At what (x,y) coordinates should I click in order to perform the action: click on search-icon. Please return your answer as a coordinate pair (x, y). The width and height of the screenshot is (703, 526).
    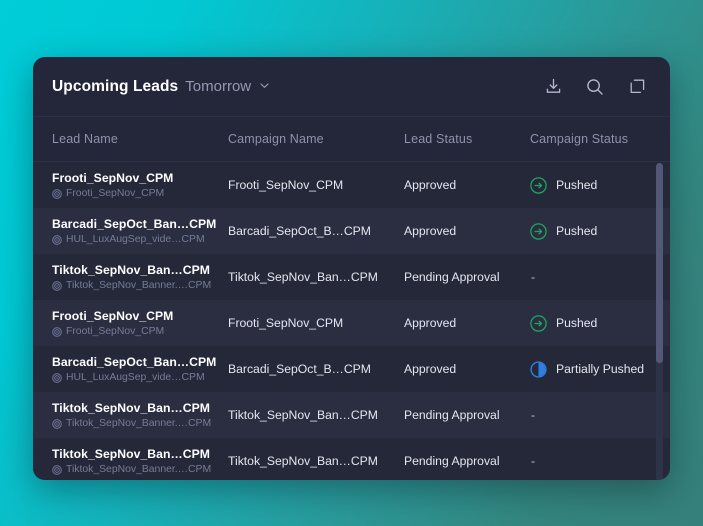
    Looking at the image, I should click on (595, 87).